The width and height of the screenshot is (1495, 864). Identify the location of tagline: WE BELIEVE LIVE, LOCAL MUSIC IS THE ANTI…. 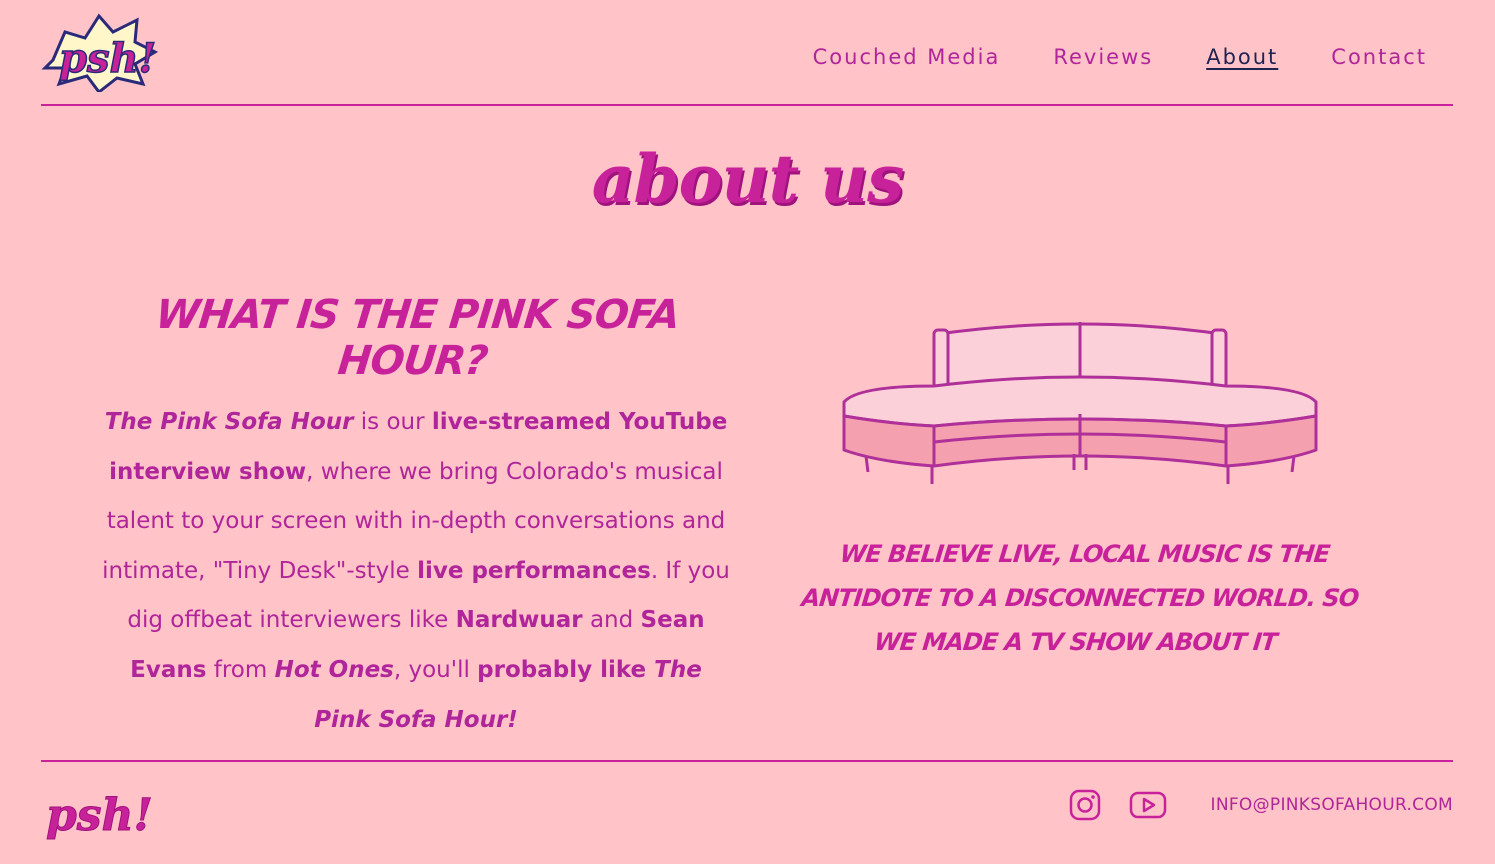
(1080, 598).